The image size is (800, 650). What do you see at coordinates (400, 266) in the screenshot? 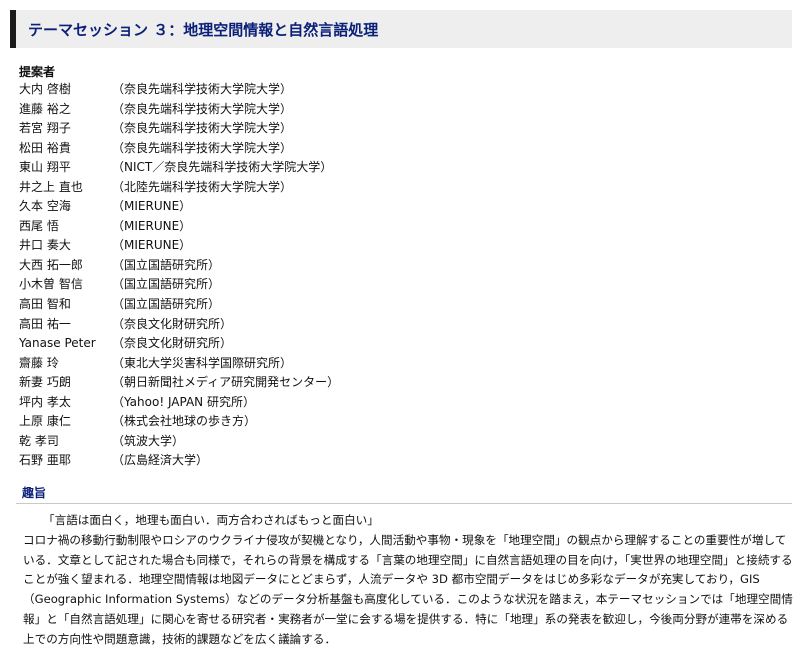
I see `proposer-row: 大西 拓一郎 （国立国語研究所）` at bounding box center [400, 266].